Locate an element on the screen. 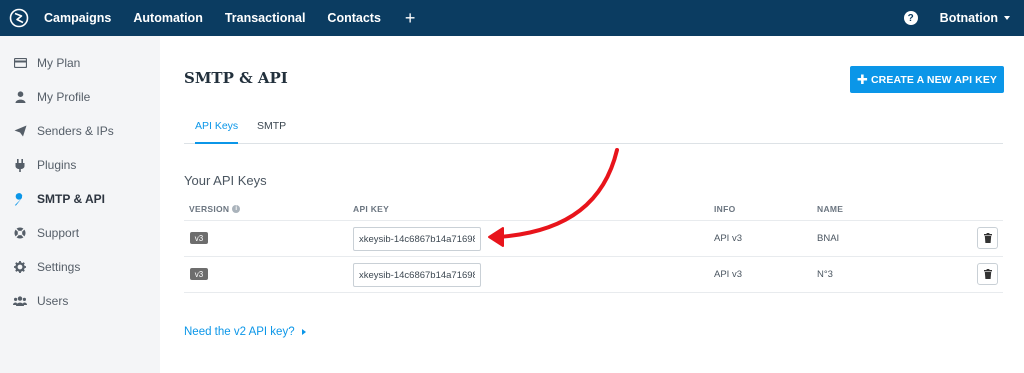 This screenshot has height=373, width=1024. column-header-name: NAME is located at coordinates (830, 209).